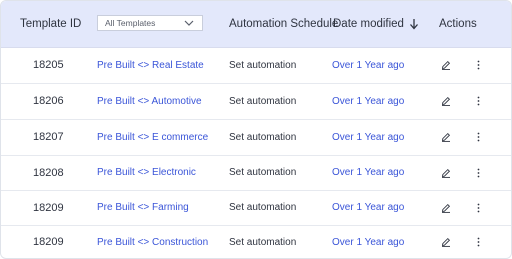  Describe the element at coordinates (458, 24) in the screenshot. I see `column-header-actions: Actions` at that location.